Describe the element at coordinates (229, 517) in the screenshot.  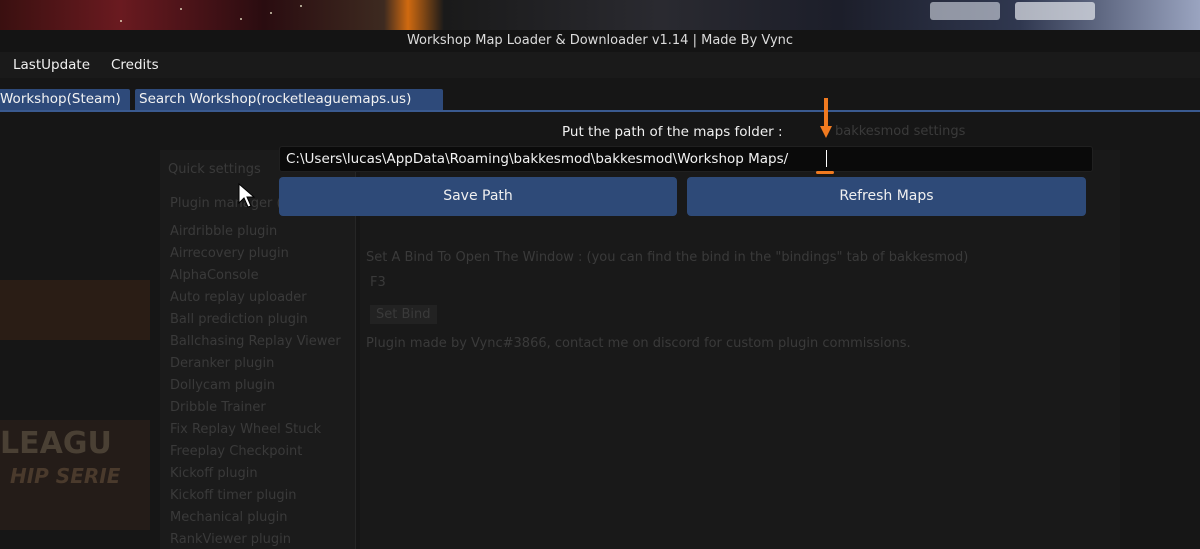
I see `plugin-item: Mechanical plugin` at that location.